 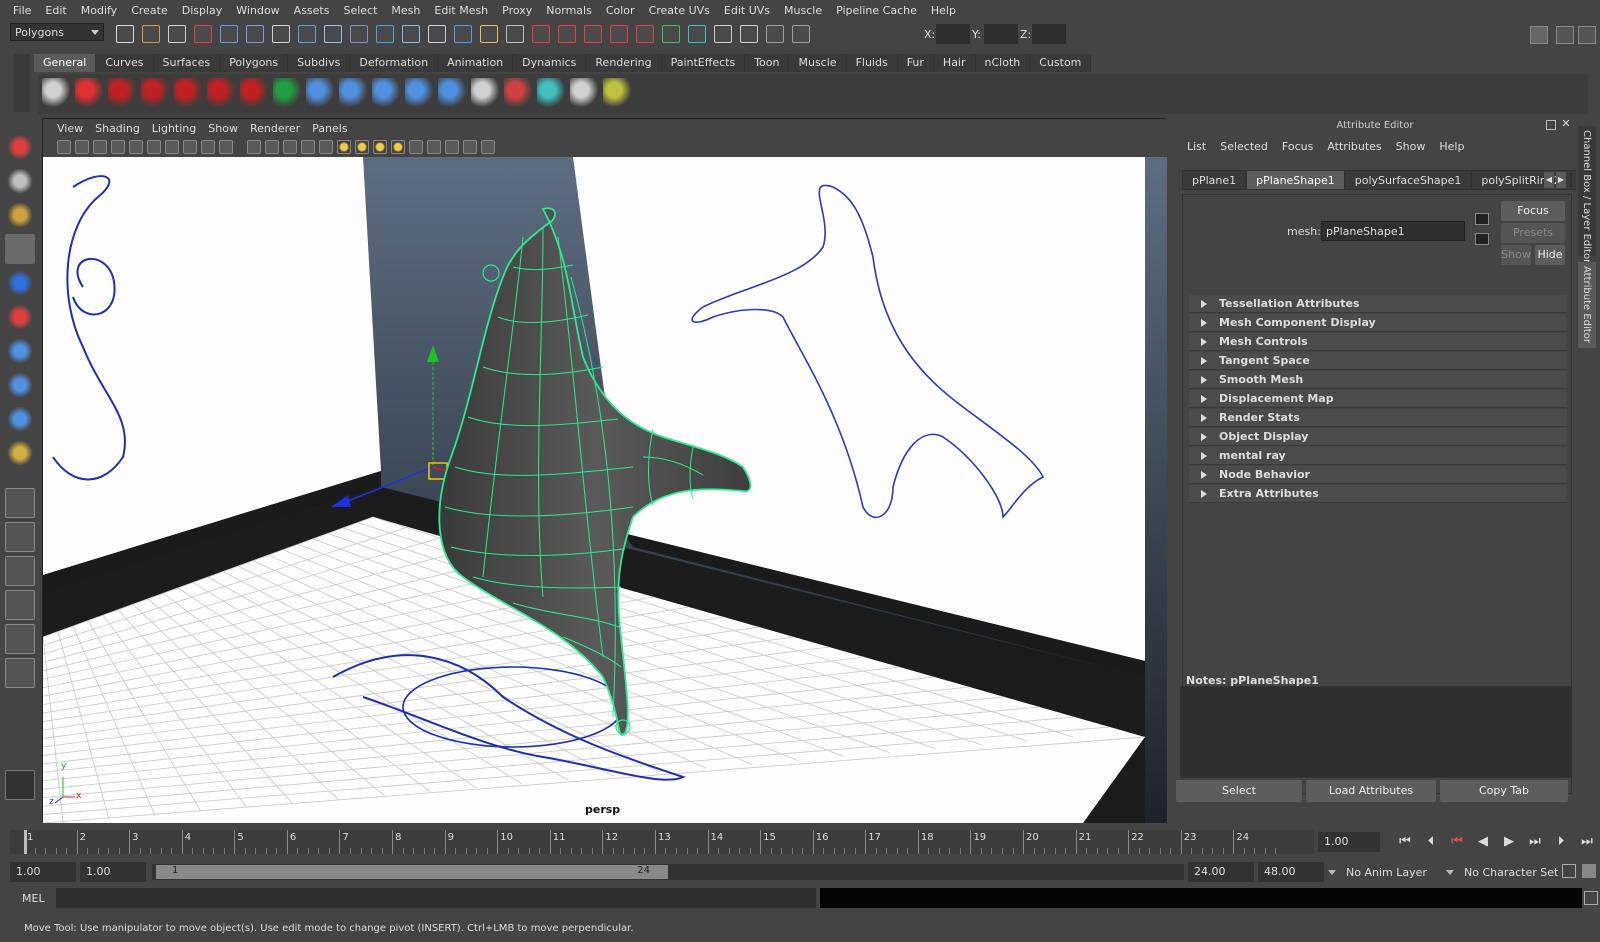 I want to click on attr-section: Smooth Mesh, so click(x=1378, y=380).